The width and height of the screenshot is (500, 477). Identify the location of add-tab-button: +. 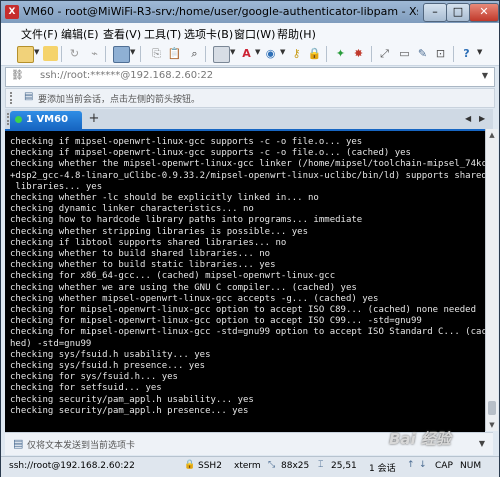
(94, 119).